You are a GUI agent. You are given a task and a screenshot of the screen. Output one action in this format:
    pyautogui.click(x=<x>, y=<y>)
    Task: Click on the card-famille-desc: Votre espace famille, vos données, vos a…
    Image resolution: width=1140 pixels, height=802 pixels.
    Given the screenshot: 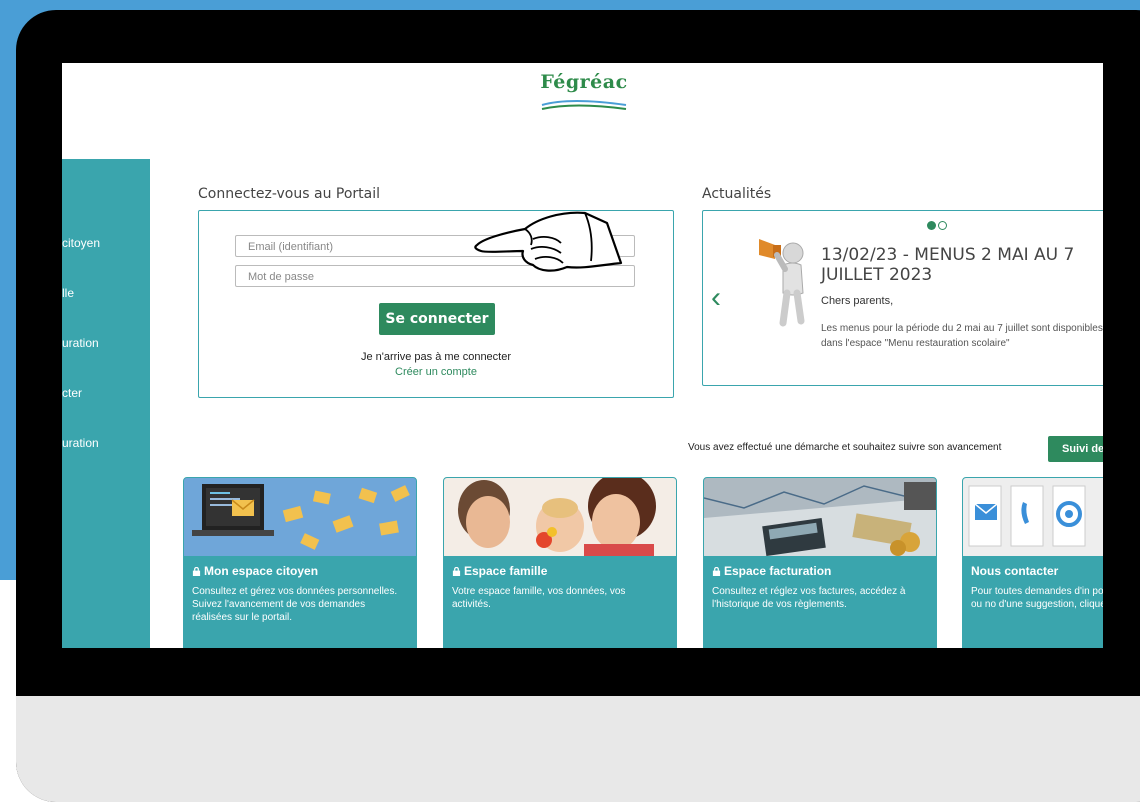 What is the action you would take?
    pyautogui.click(x=539, y=598)
    